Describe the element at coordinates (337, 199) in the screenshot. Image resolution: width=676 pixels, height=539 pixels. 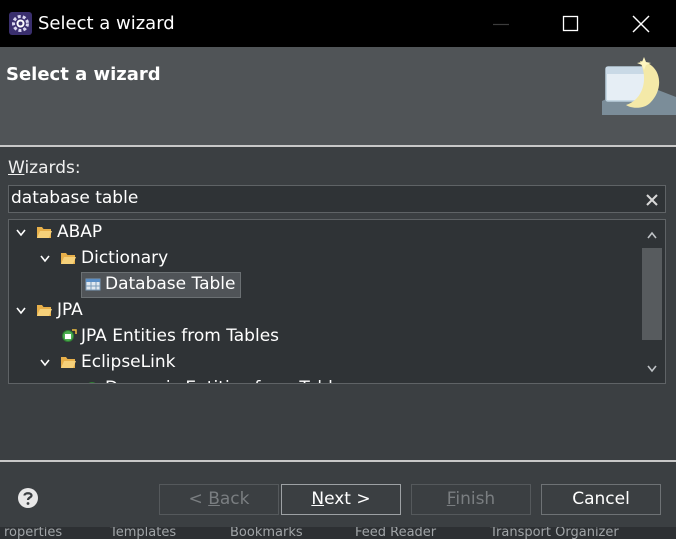
I see `wizard-filter-field: database table` at that location.